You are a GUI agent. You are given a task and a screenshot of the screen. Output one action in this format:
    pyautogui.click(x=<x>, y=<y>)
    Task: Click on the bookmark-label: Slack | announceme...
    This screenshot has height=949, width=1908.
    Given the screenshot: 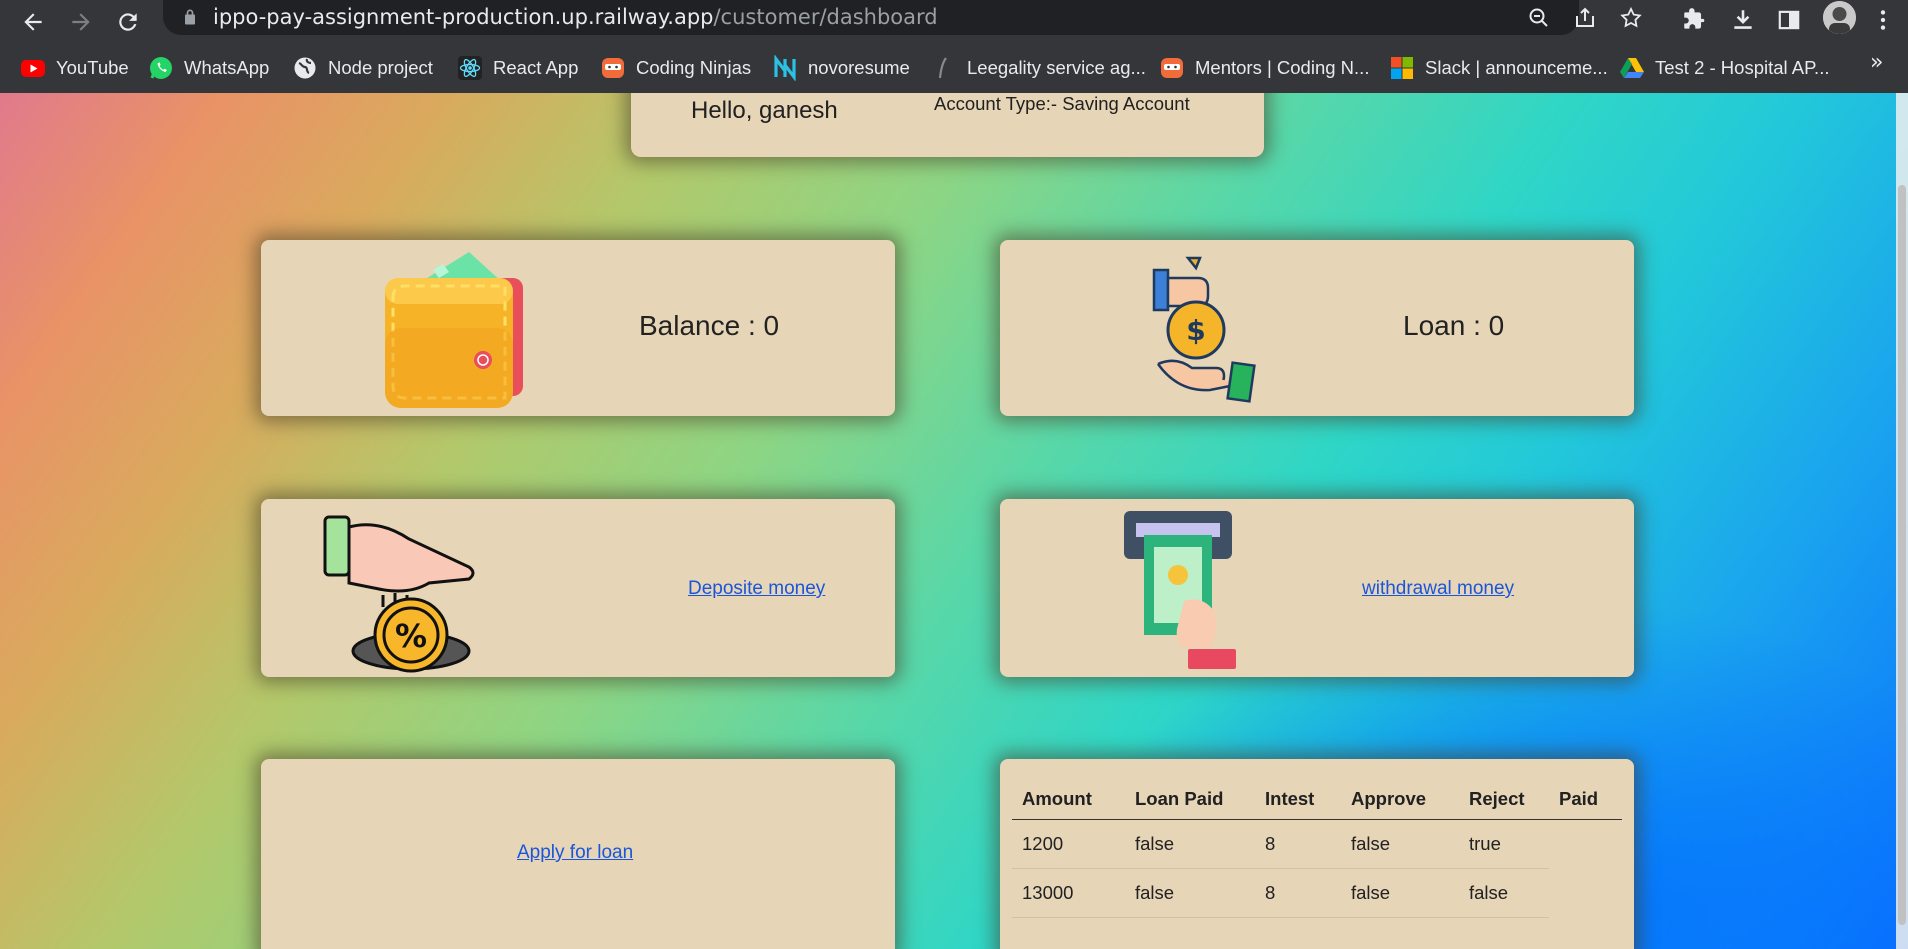 What is the action you would take?
    pyautogui.click(x=1516, y=67)
    